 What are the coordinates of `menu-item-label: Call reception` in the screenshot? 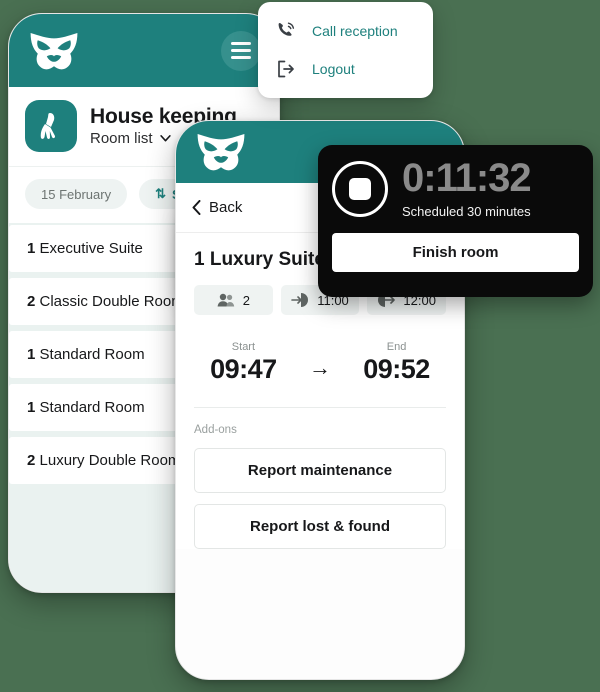 It's located at (355, 31).